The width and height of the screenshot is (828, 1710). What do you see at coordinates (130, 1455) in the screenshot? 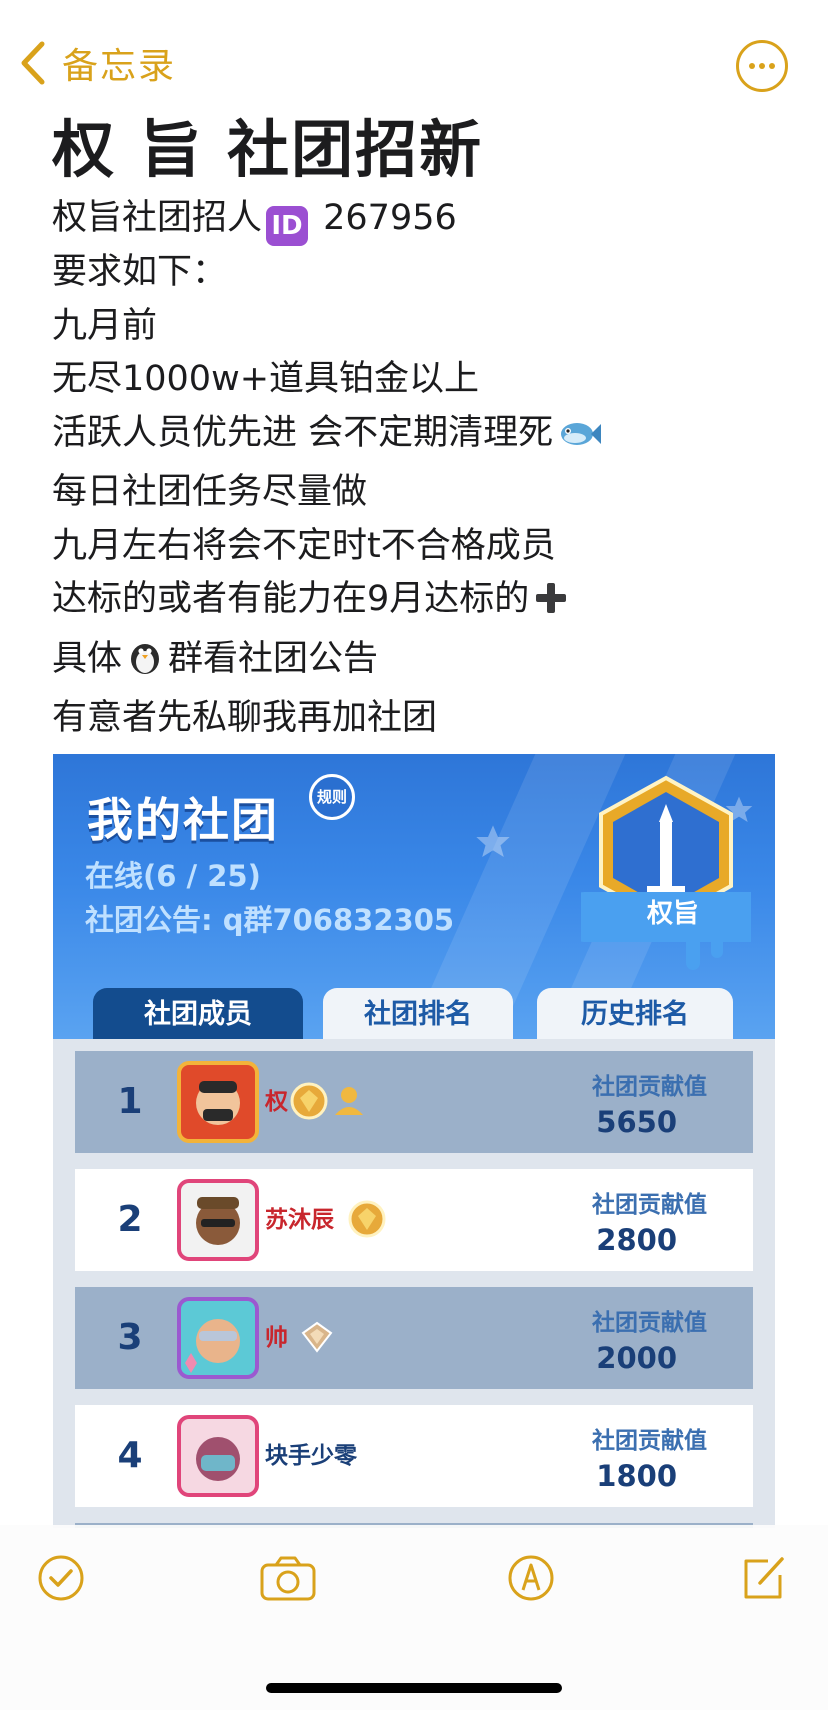
I see `member-rank: 4` at bounding box center [130, 1455].